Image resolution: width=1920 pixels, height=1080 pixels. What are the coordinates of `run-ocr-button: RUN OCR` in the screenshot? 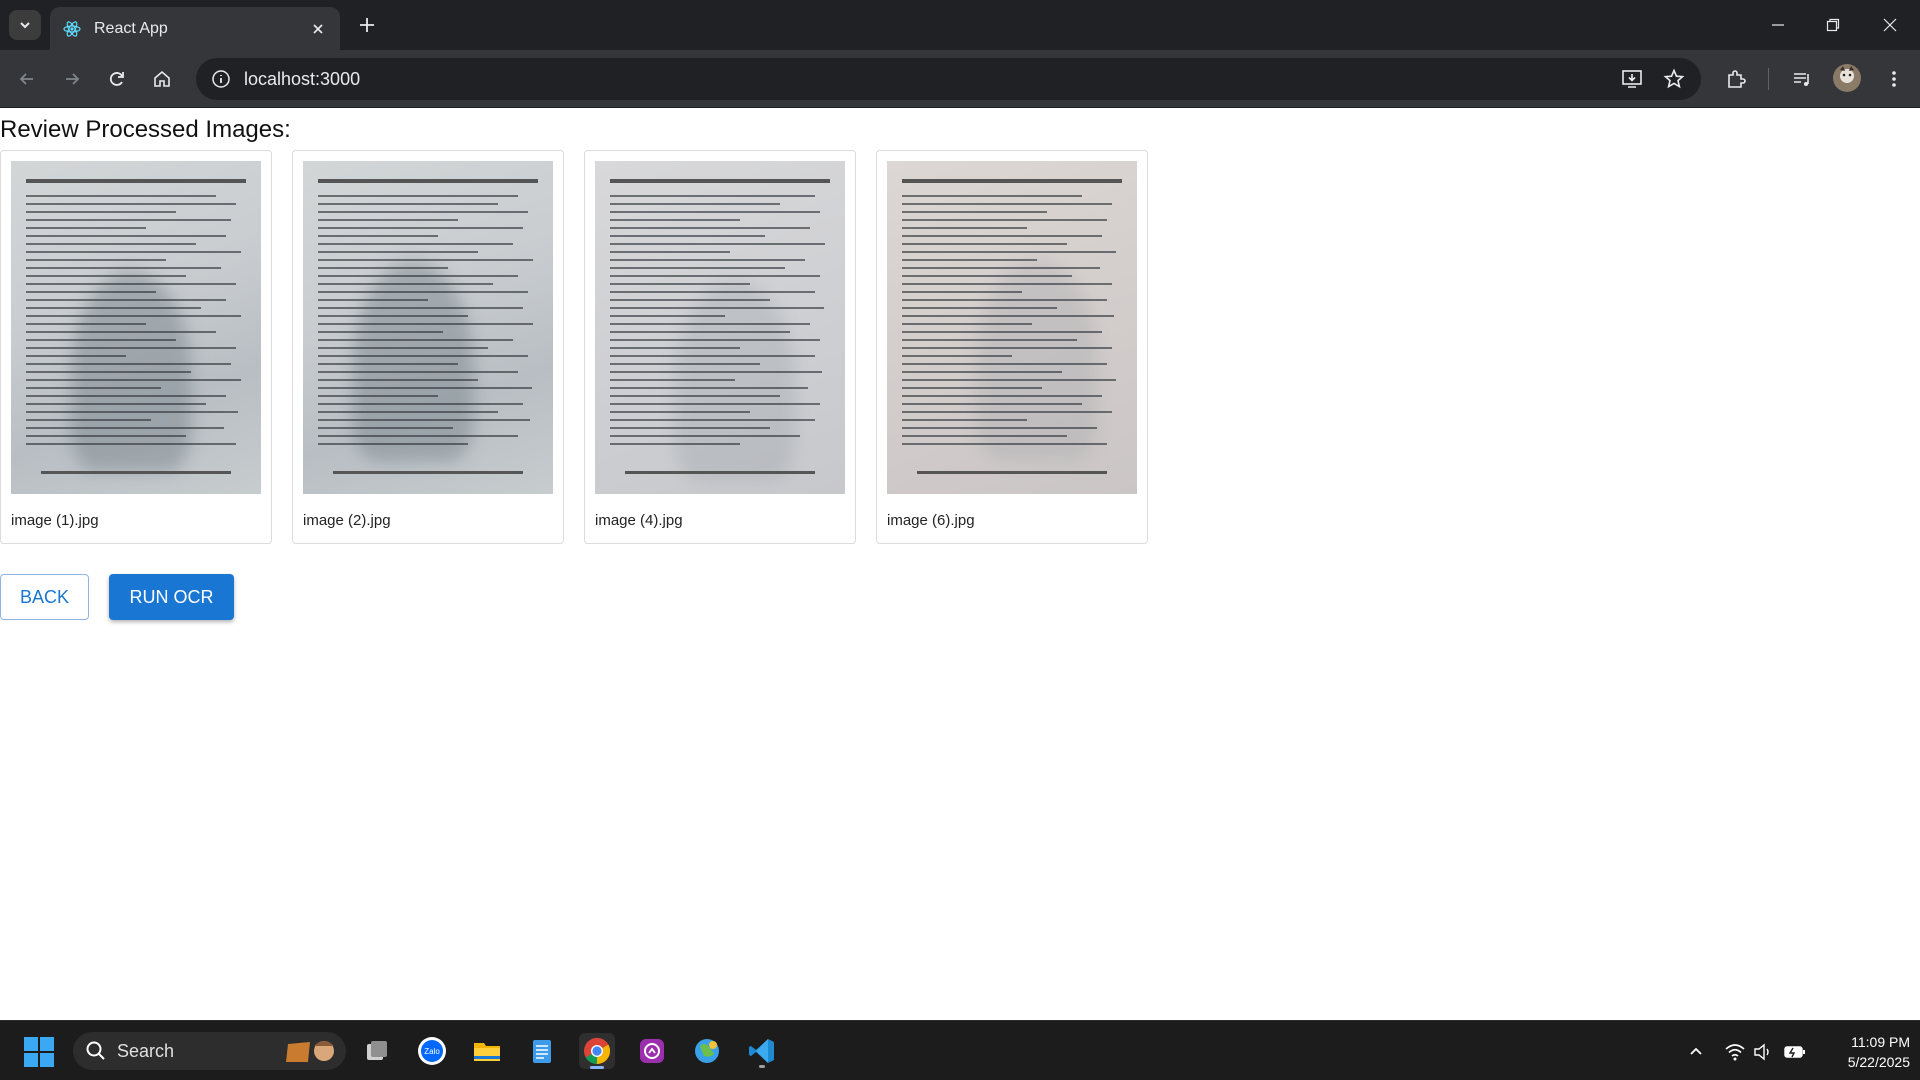 It's located at (171, 597).